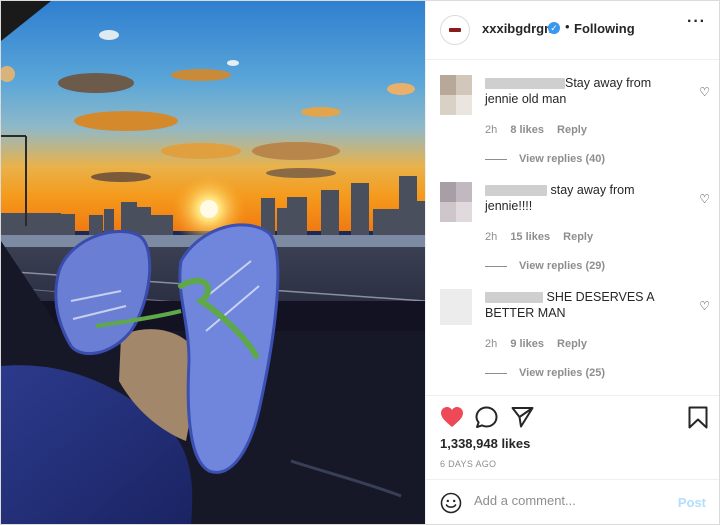 The width and height of the screenshot is (720, 525). Describe the element at coordinates (562, 373) in the screenshot. I see `view-replies-label: View replies (25)` at that location.